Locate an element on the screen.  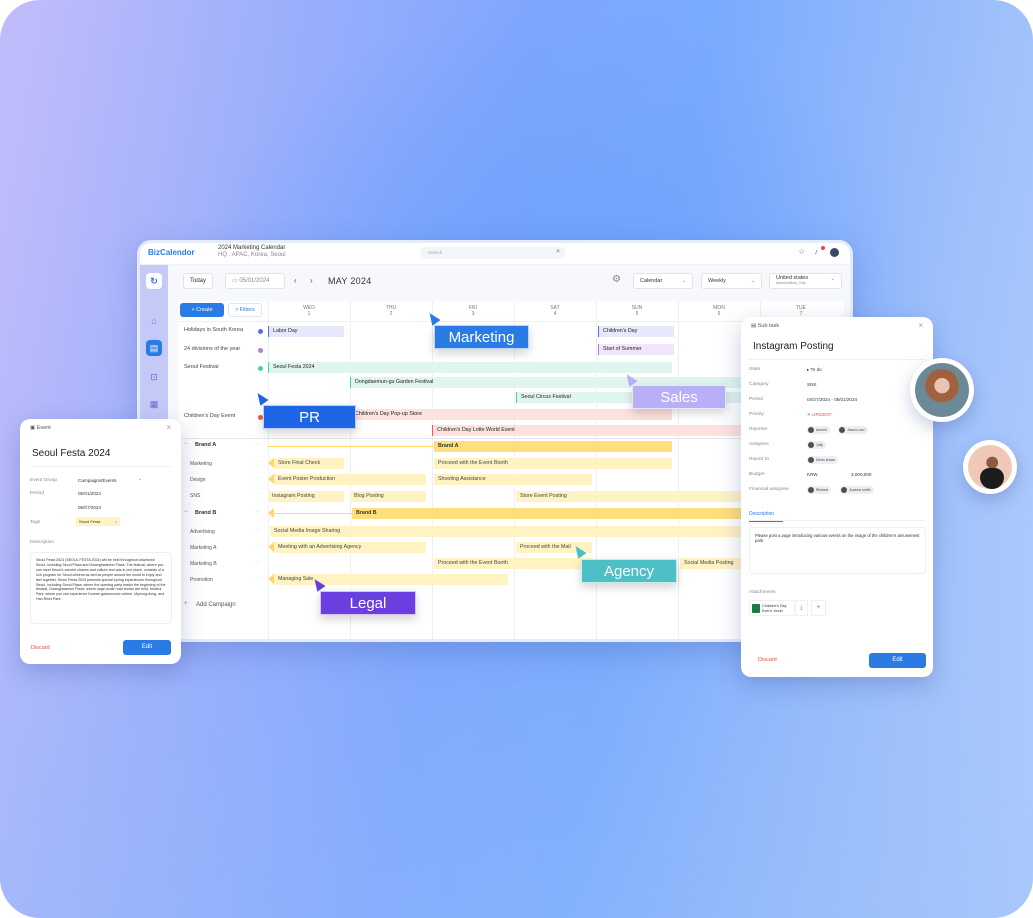
task-bar: Shooting Assistance is located at coordinates (513, 479).